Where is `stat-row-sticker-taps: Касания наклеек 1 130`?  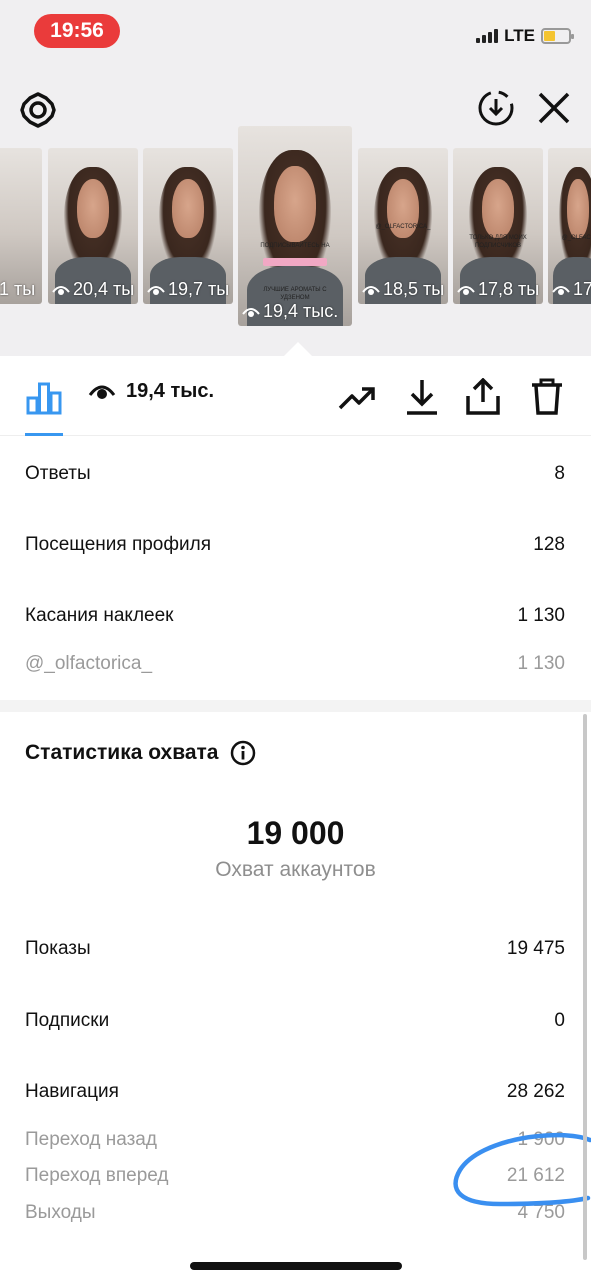 stat-row-sticker-taps: Касания наклеек 1 130 is located at coordinates (295, 616).